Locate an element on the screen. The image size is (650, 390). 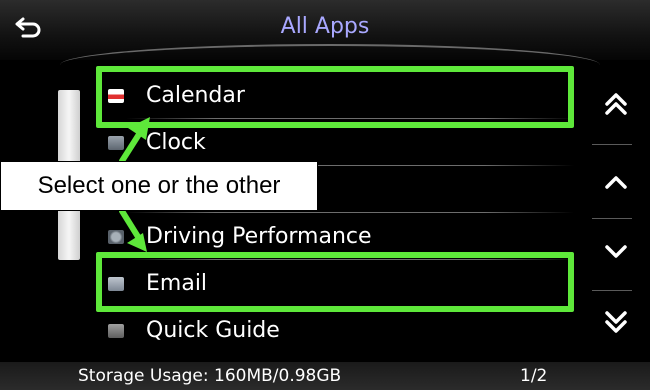
arrow-to-email is located at coordinates (133, 230).